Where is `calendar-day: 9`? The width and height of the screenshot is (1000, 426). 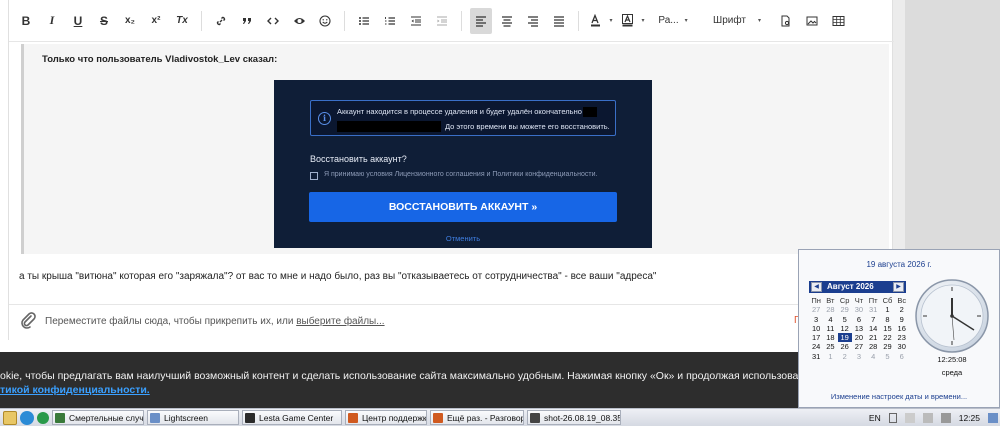 calendar-day: 9 is located at coordinates (902, 319).